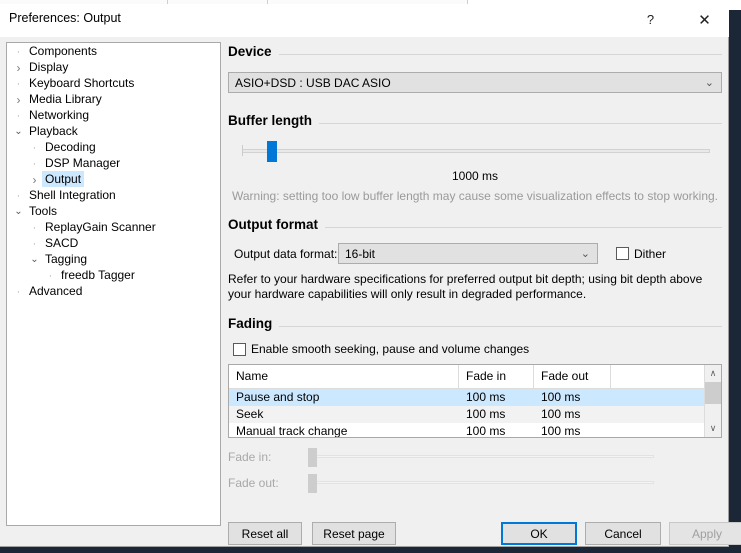 This screenshot has height=553, width=741. I want to click on fade-out-slider, so click(480, 483).